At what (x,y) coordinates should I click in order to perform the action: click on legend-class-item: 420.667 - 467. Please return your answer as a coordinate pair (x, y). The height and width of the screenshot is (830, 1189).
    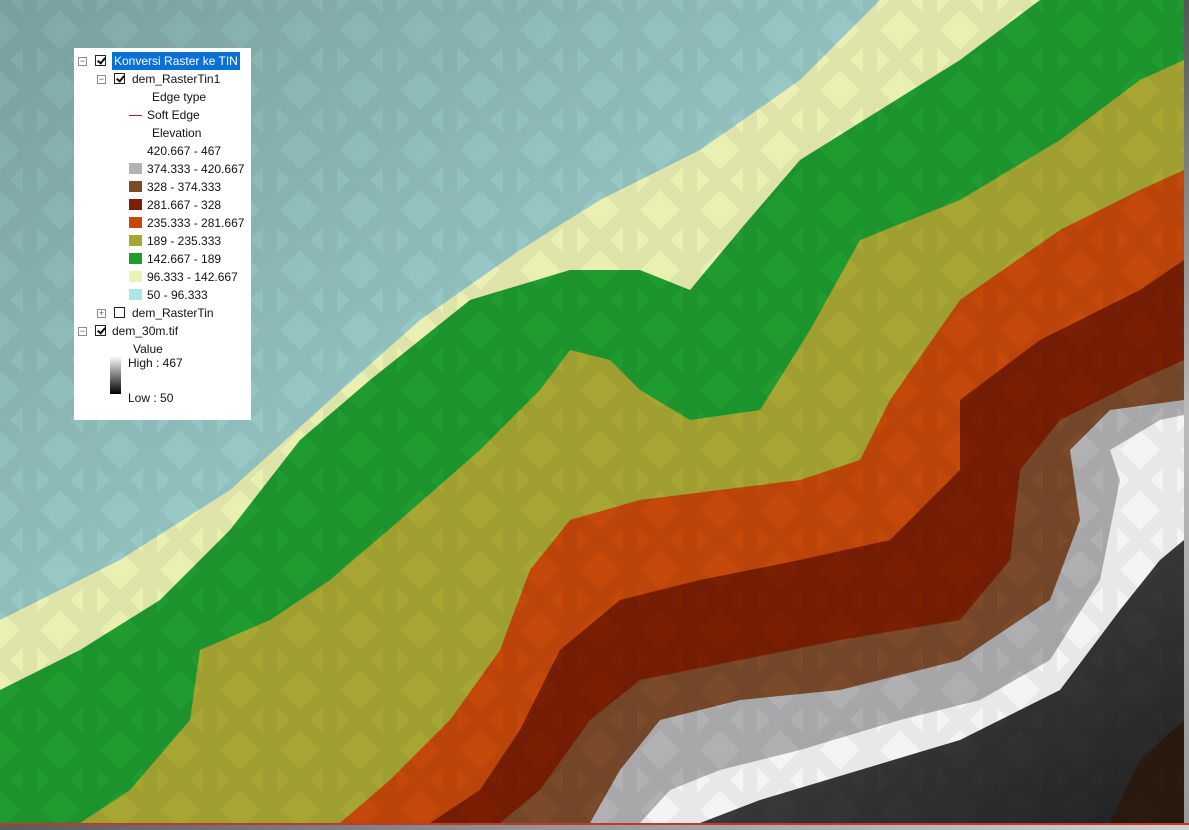
    Looking at the image, I should click on (162, 151).